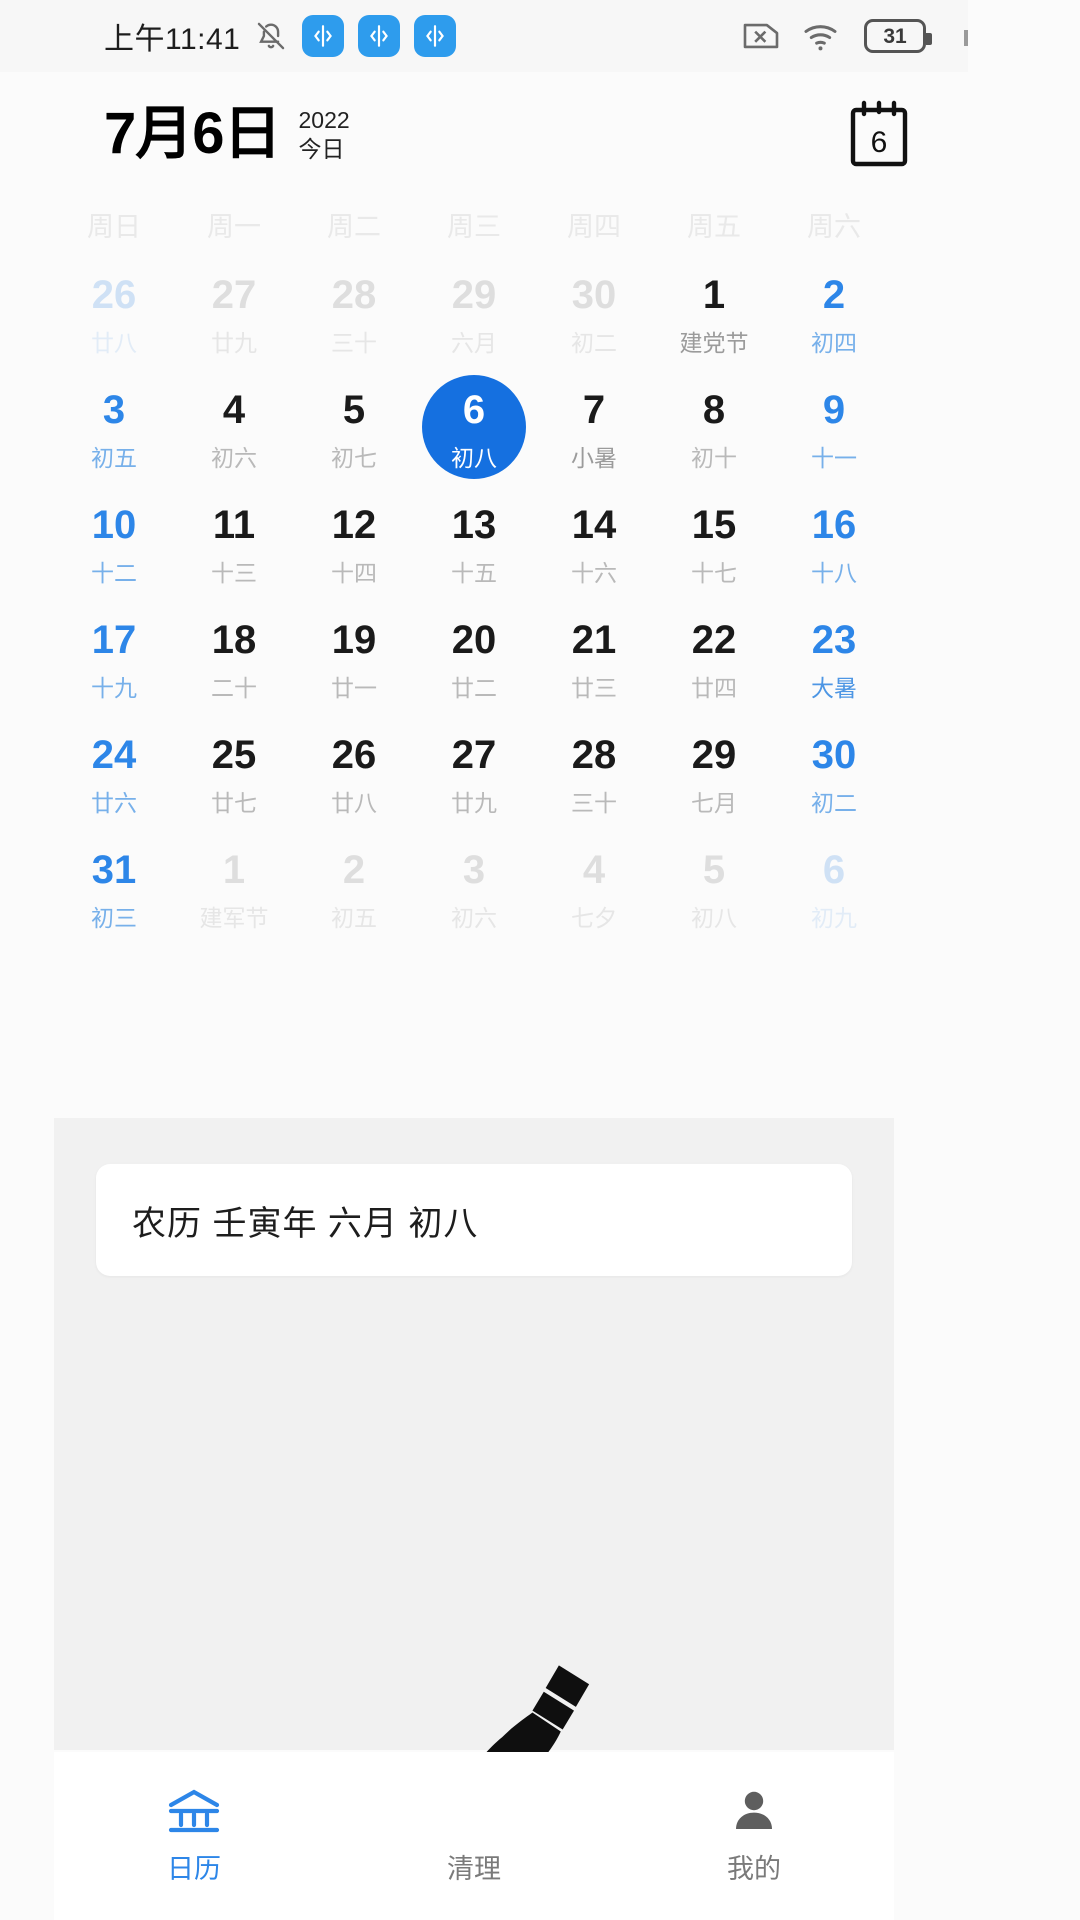 This screenshot has width=1080, height=1920. What do you see at coordinates (234, 438) in the screenshot?
I see `calendar-day-cell: 4 初六` at bounding box center [234, 438].